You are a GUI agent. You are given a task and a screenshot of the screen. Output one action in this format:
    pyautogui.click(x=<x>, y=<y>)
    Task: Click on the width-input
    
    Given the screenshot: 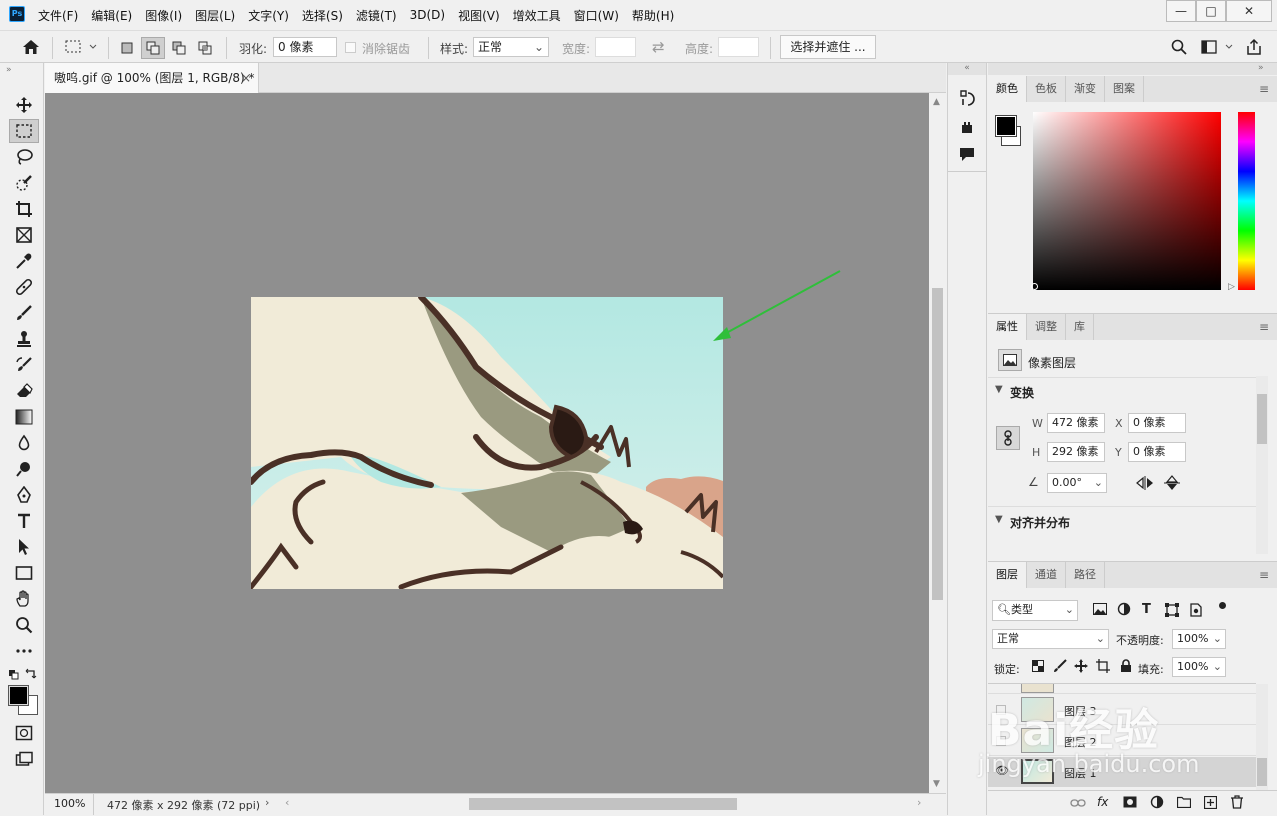 What is the action you would take?
    pyautogui.click(x=615, y=47)
    